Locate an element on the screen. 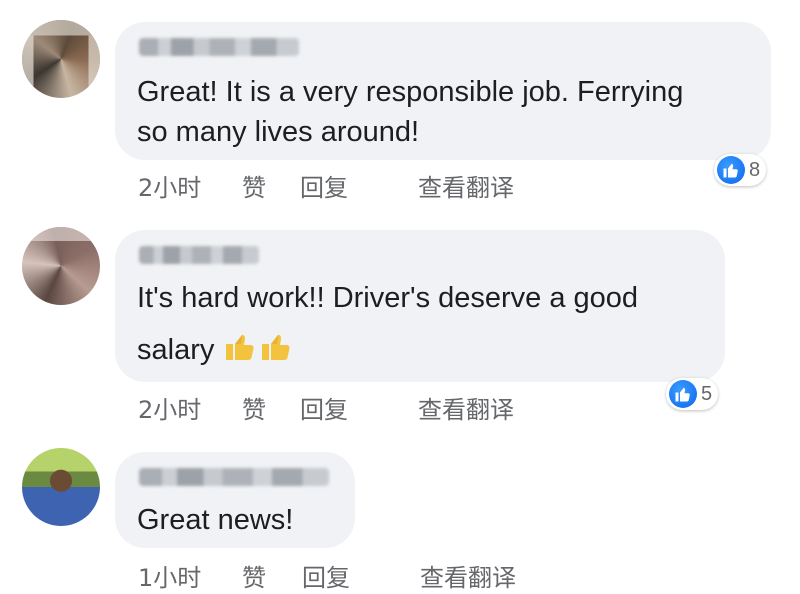 Image resolution: width=800 pixels, height=594 pixels. comment-text-line: It's hard work!! Driver's deserve a good is located at coordinates (388, 298).